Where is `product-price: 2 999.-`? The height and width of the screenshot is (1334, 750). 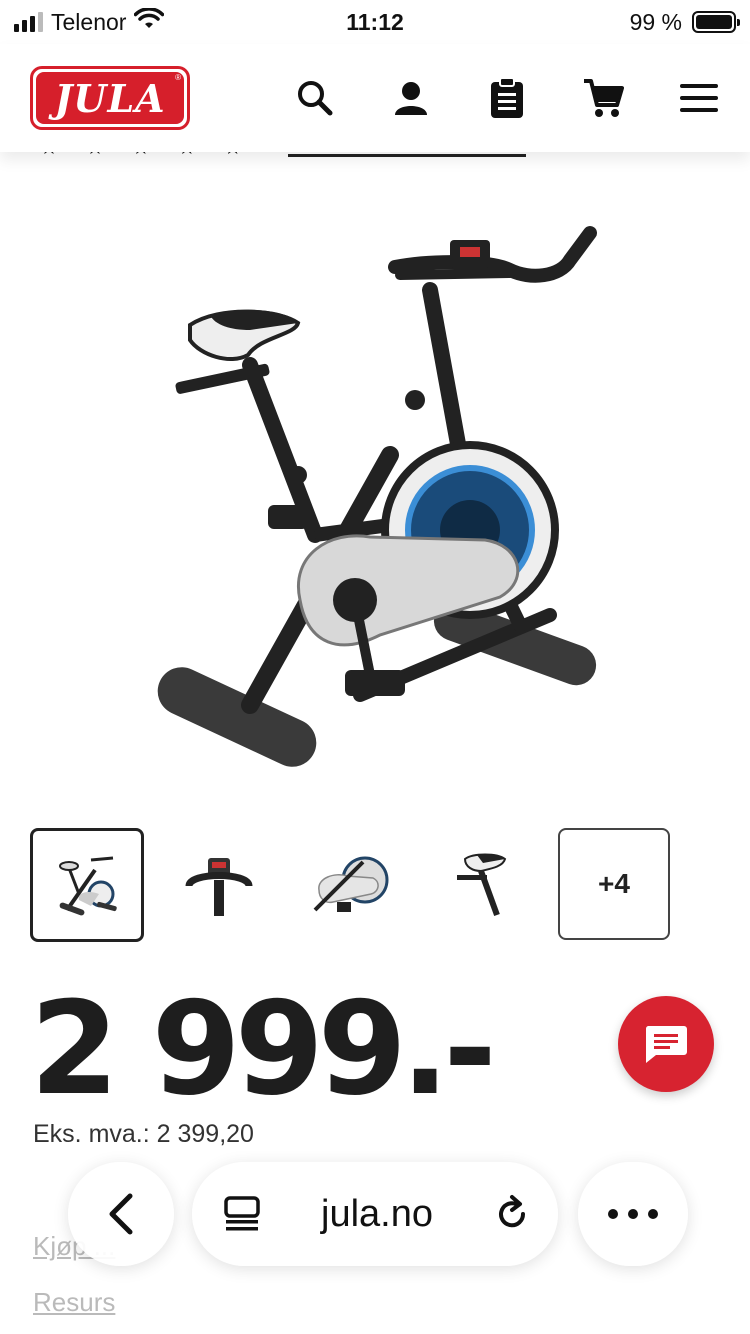 product-price: 2 999.- is located at coordinates (263, 1049).